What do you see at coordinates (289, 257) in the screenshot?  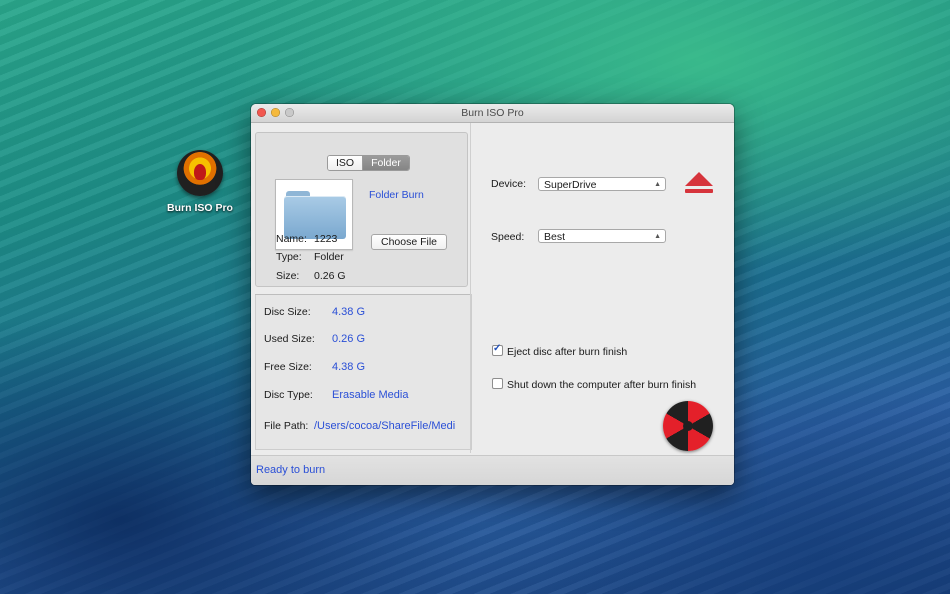 I see `info-label: Type:` at bounding box center [289, 257].